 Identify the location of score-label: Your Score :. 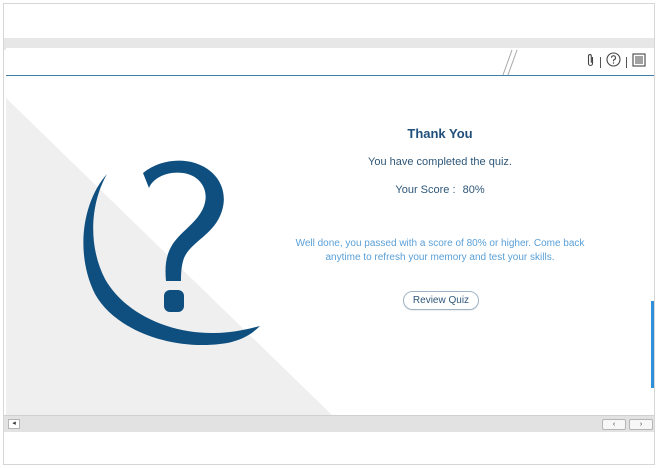
(425, 190).